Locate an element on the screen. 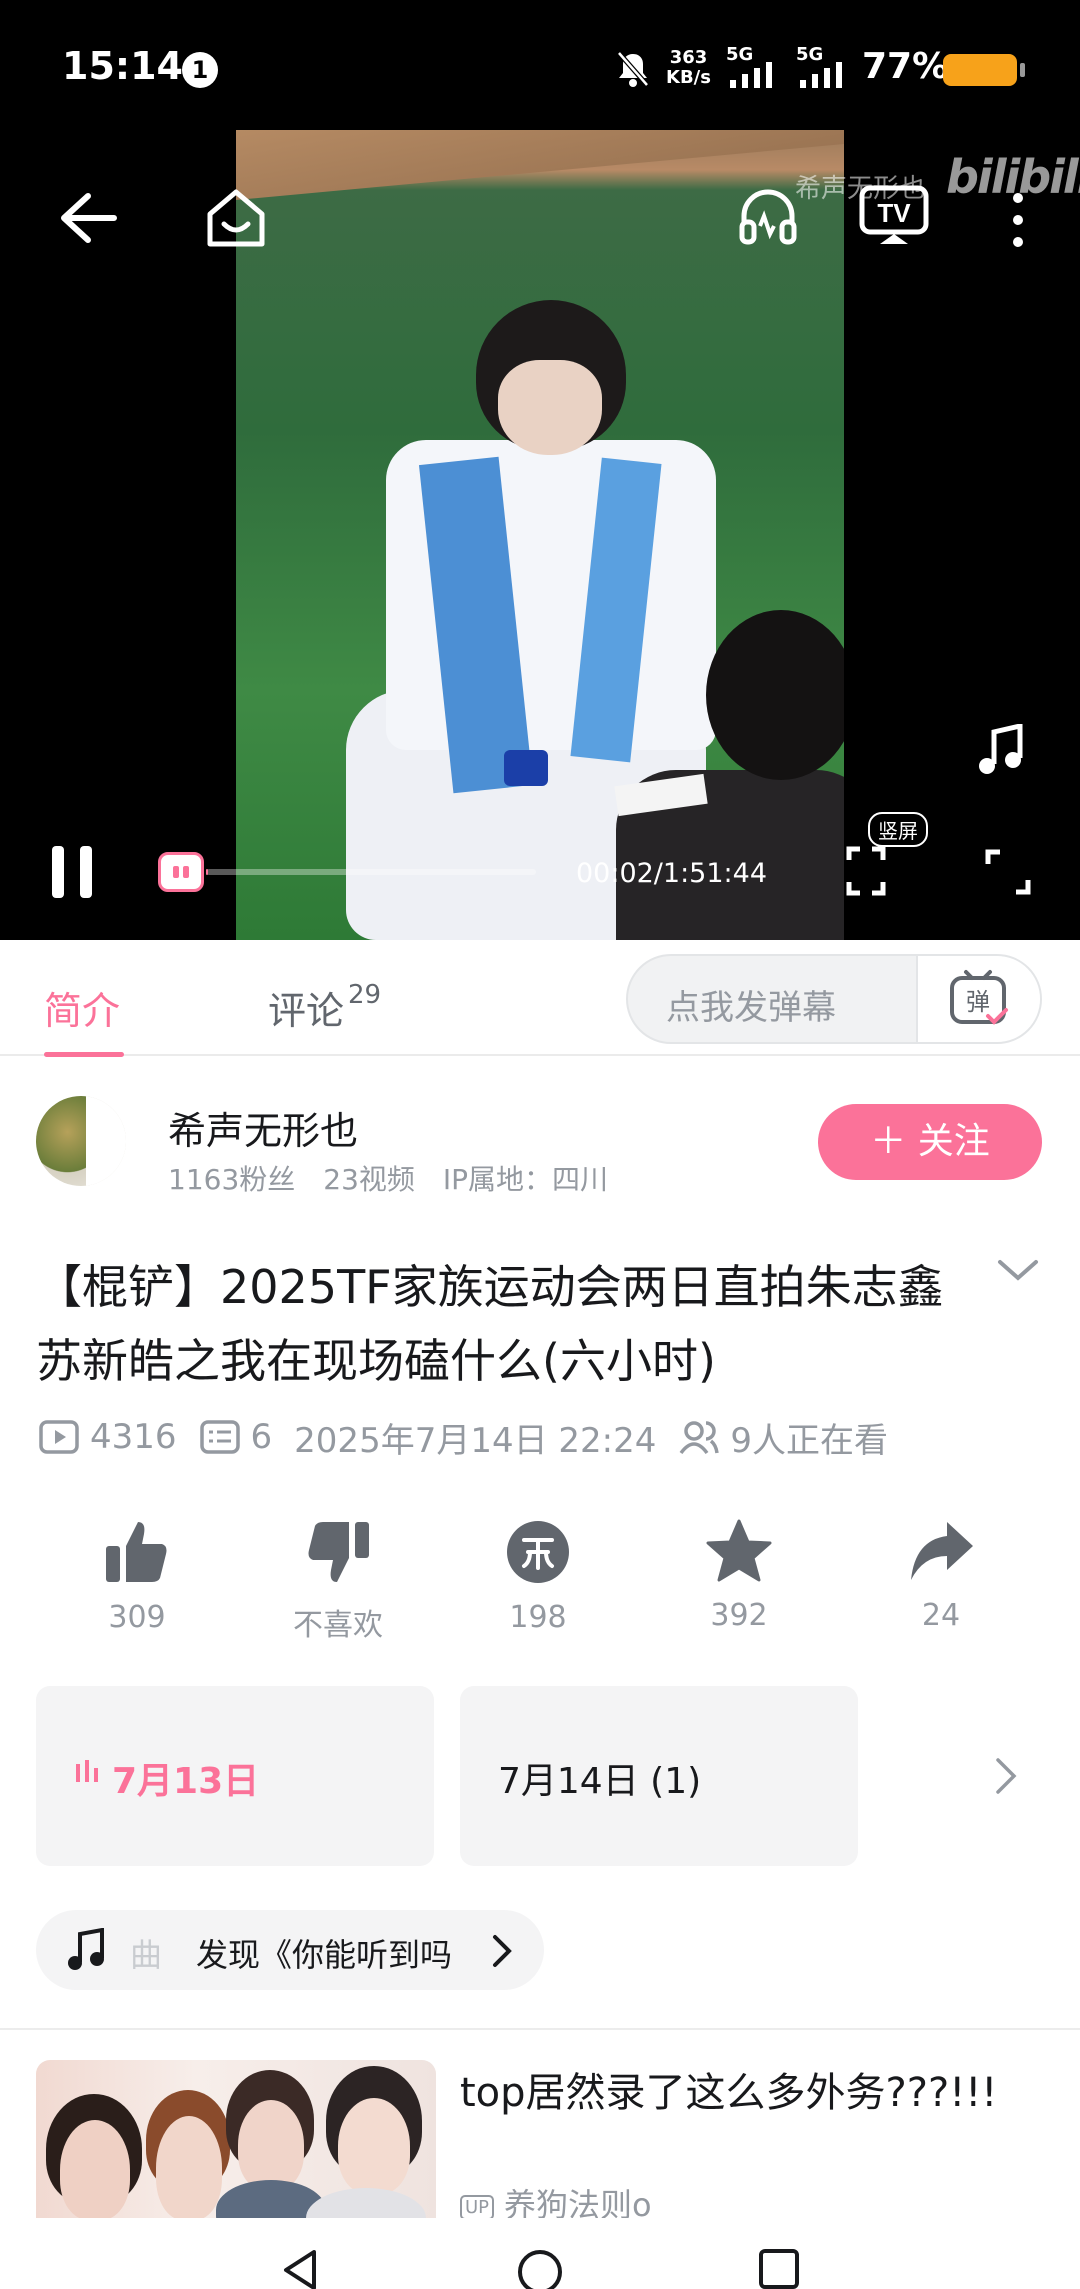 The image size is (1080, 2289). fullscreen-icon is located at coordinates (1008, 872).